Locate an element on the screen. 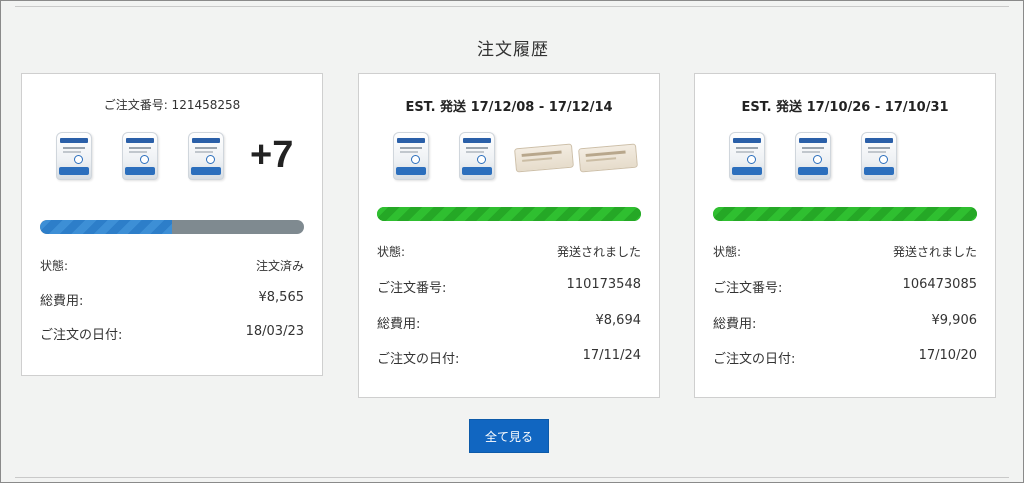 This screenshot has height=483, width=1024. status-value: 注文済み is located at coordinates (279, 266).